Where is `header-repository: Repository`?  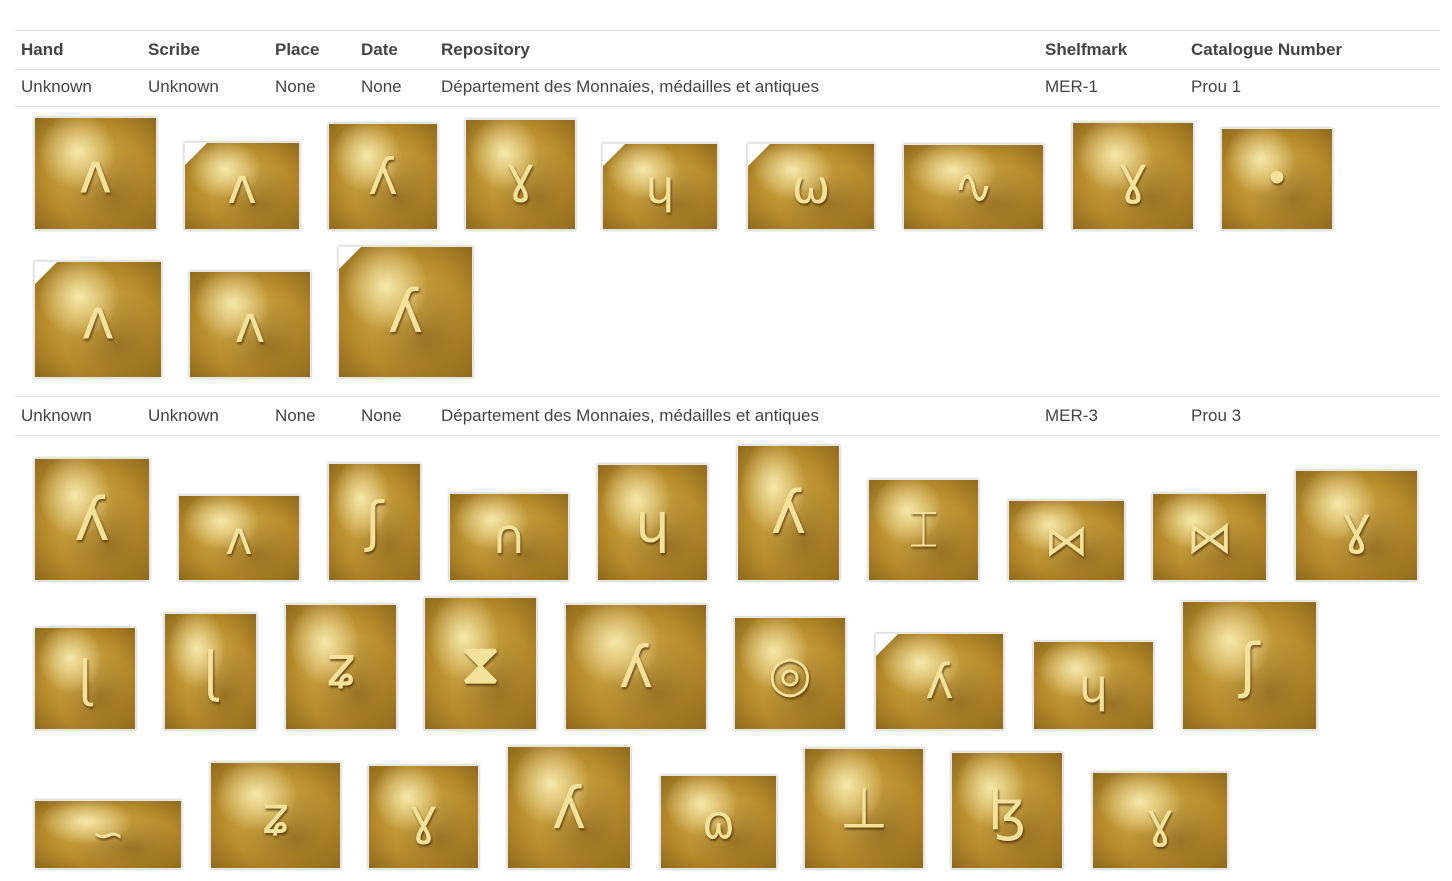
header-repository: Repository is located at coordinates (485, 49).